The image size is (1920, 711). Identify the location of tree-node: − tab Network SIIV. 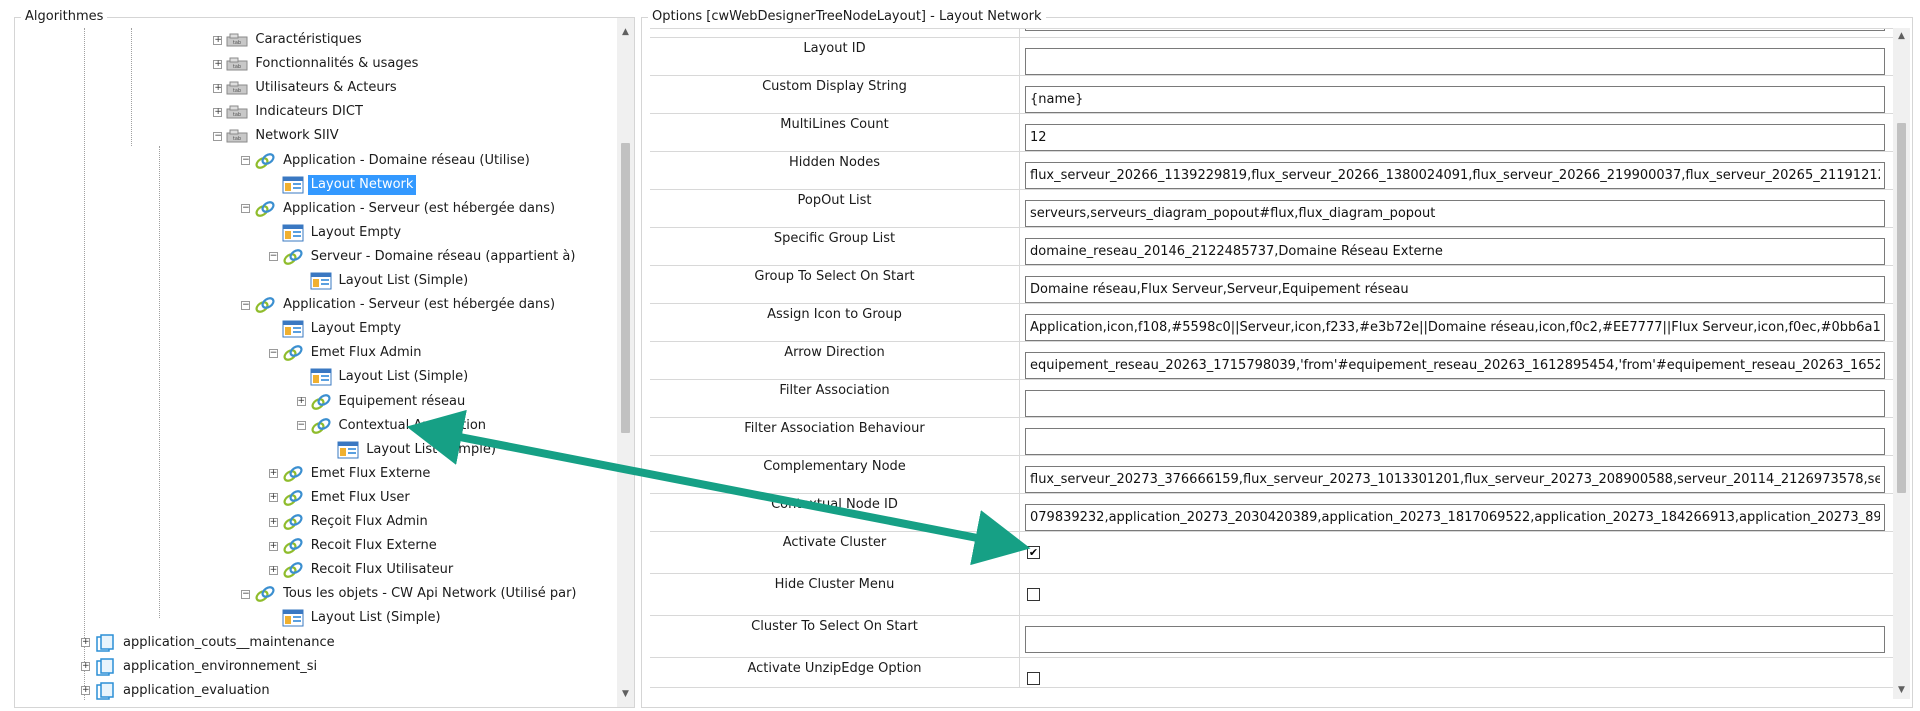
(277, 136).